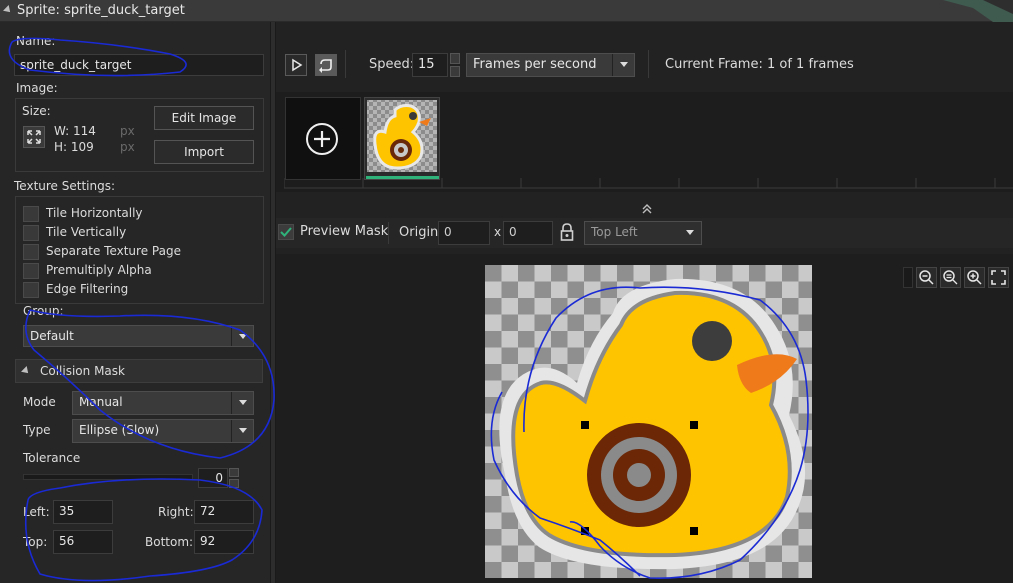 The height and width of the screenshot is (583, 1013). Describe the element at coordinates (52, 458) in the screenshot. I see `tolerance-label: Tolerance` at that location.